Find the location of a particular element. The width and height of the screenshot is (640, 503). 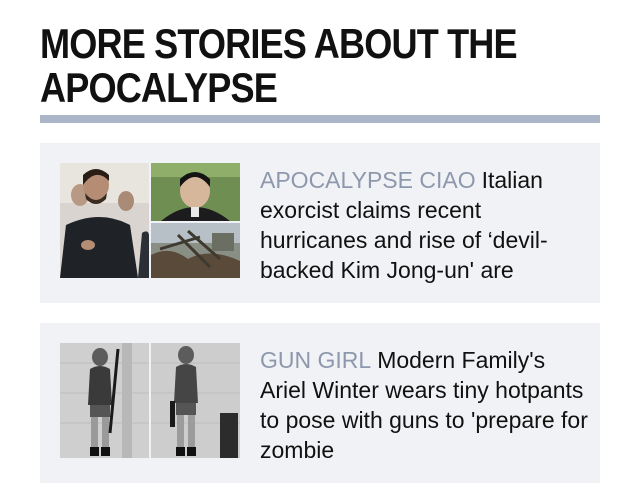

story-kicker: APOCALYPSE CIAO is located at coordinates (368, 180).